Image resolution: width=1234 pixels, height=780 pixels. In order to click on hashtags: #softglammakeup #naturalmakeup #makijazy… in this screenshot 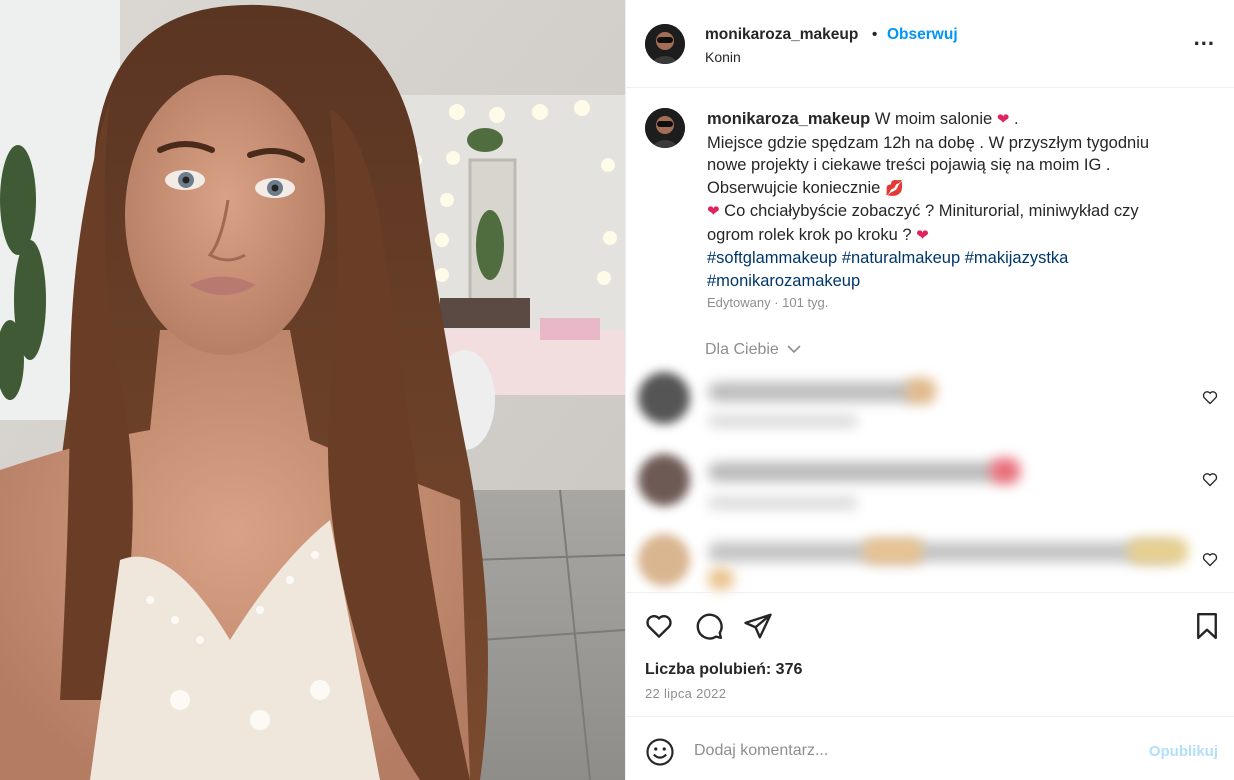, I will do `click(887, 269)`.